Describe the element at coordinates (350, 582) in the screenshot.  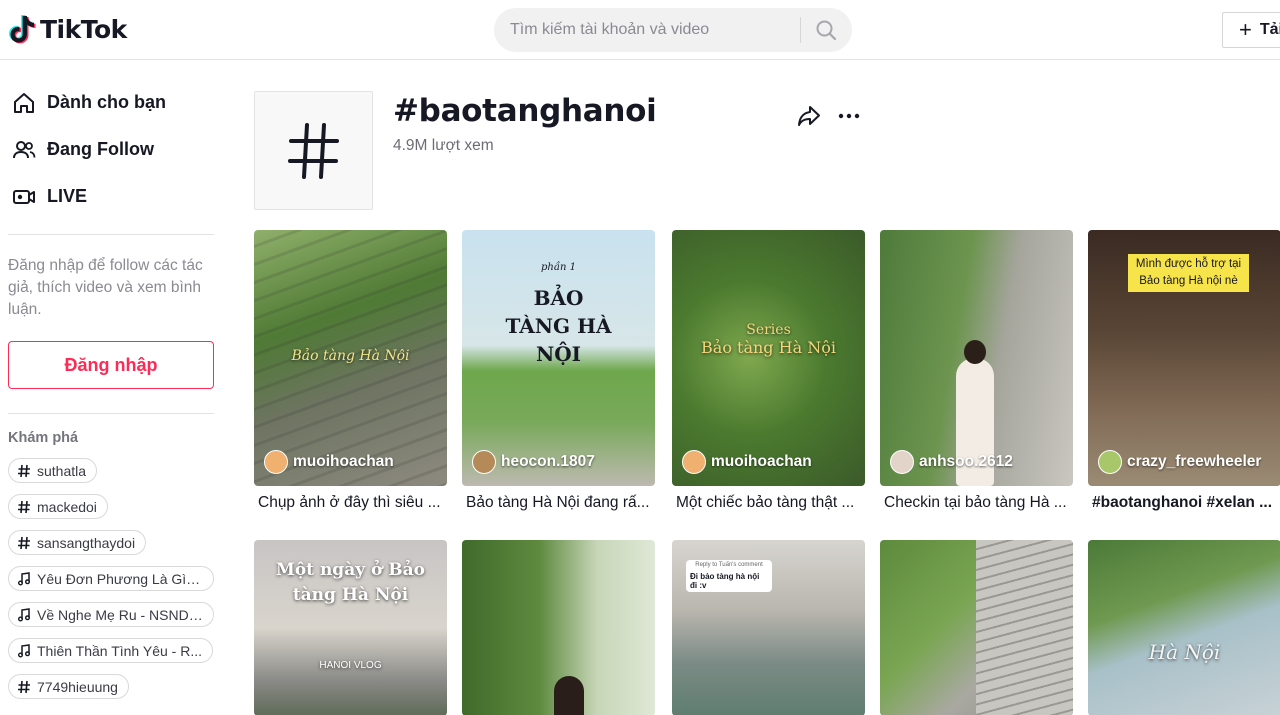
I see `video-overlay-text: Một ngày ở Bảo tàng Hà Nội` at that location.